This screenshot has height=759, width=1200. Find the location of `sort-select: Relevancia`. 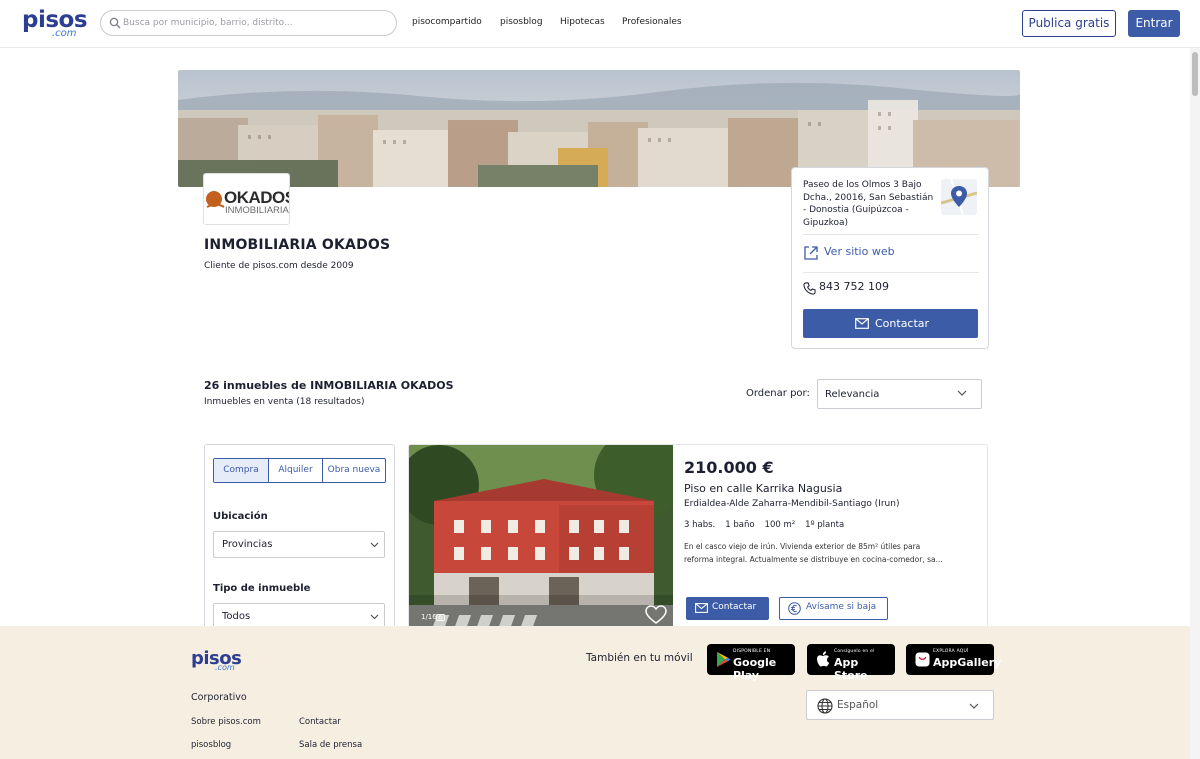

sort-select: Relevancia is located at coordinates (899, 394).